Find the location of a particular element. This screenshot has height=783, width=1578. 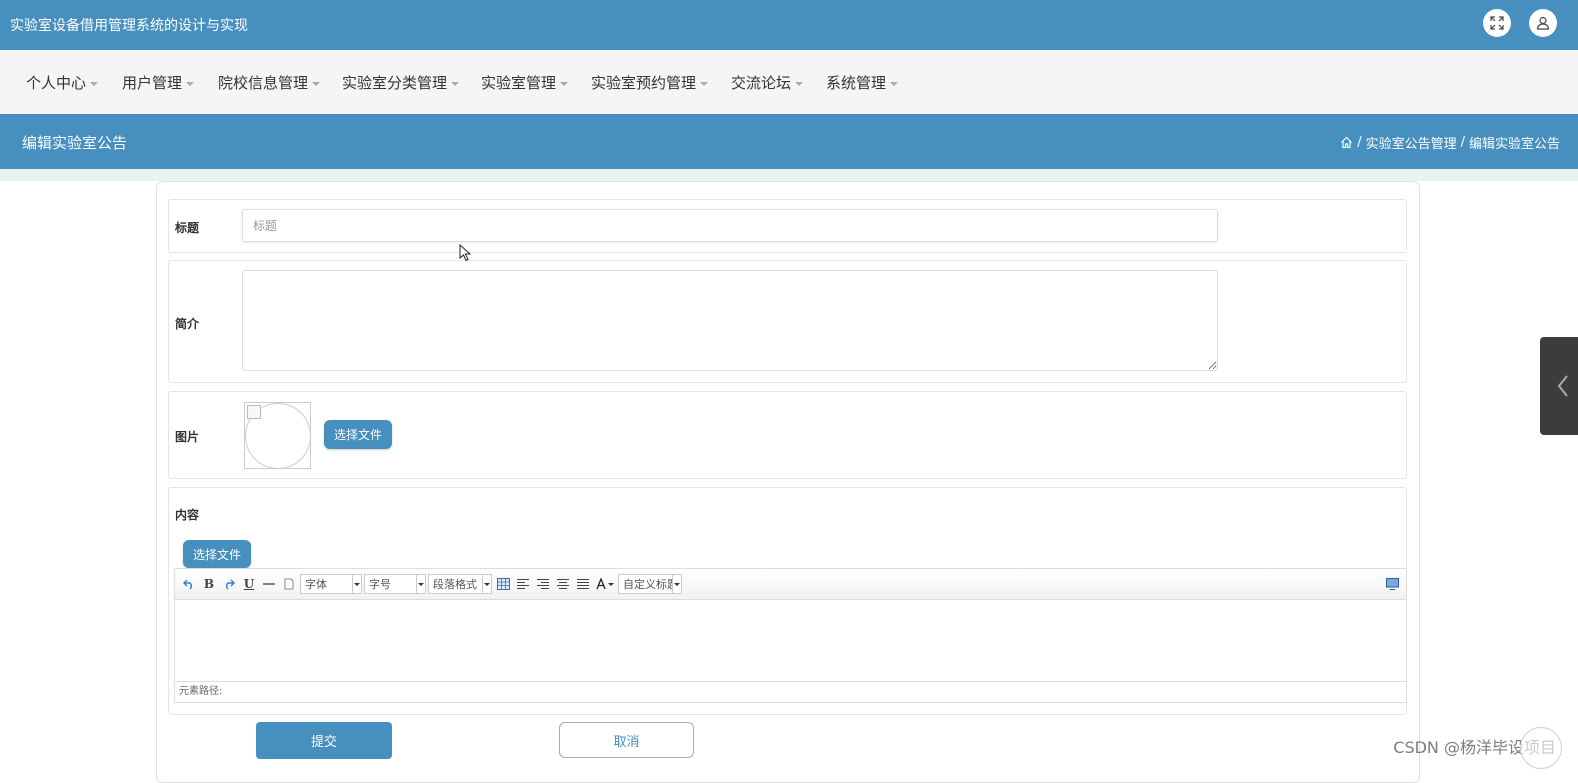

custom-title-select: 自定义标题 is located at coordinates (650, 584).